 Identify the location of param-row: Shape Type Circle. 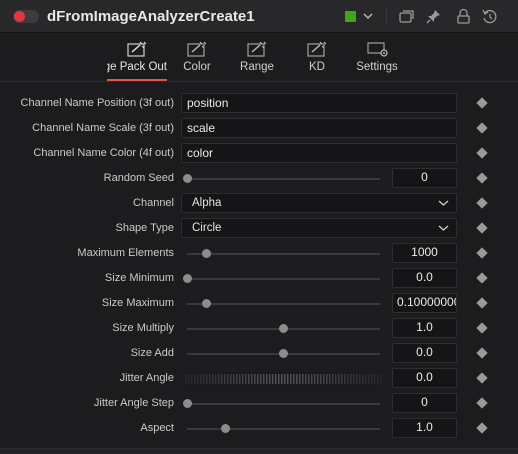
(259, 228).